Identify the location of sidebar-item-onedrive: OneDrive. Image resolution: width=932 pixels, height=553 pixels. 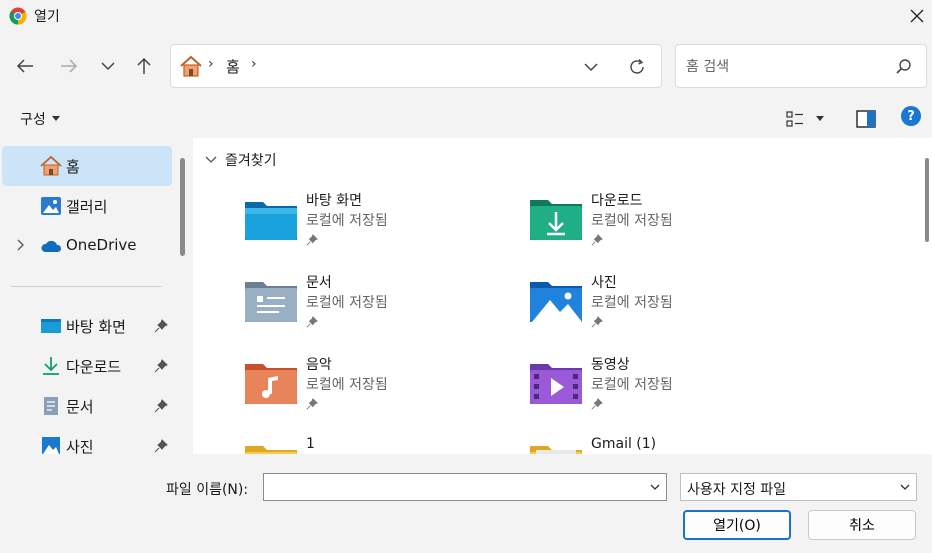
(87, 246).